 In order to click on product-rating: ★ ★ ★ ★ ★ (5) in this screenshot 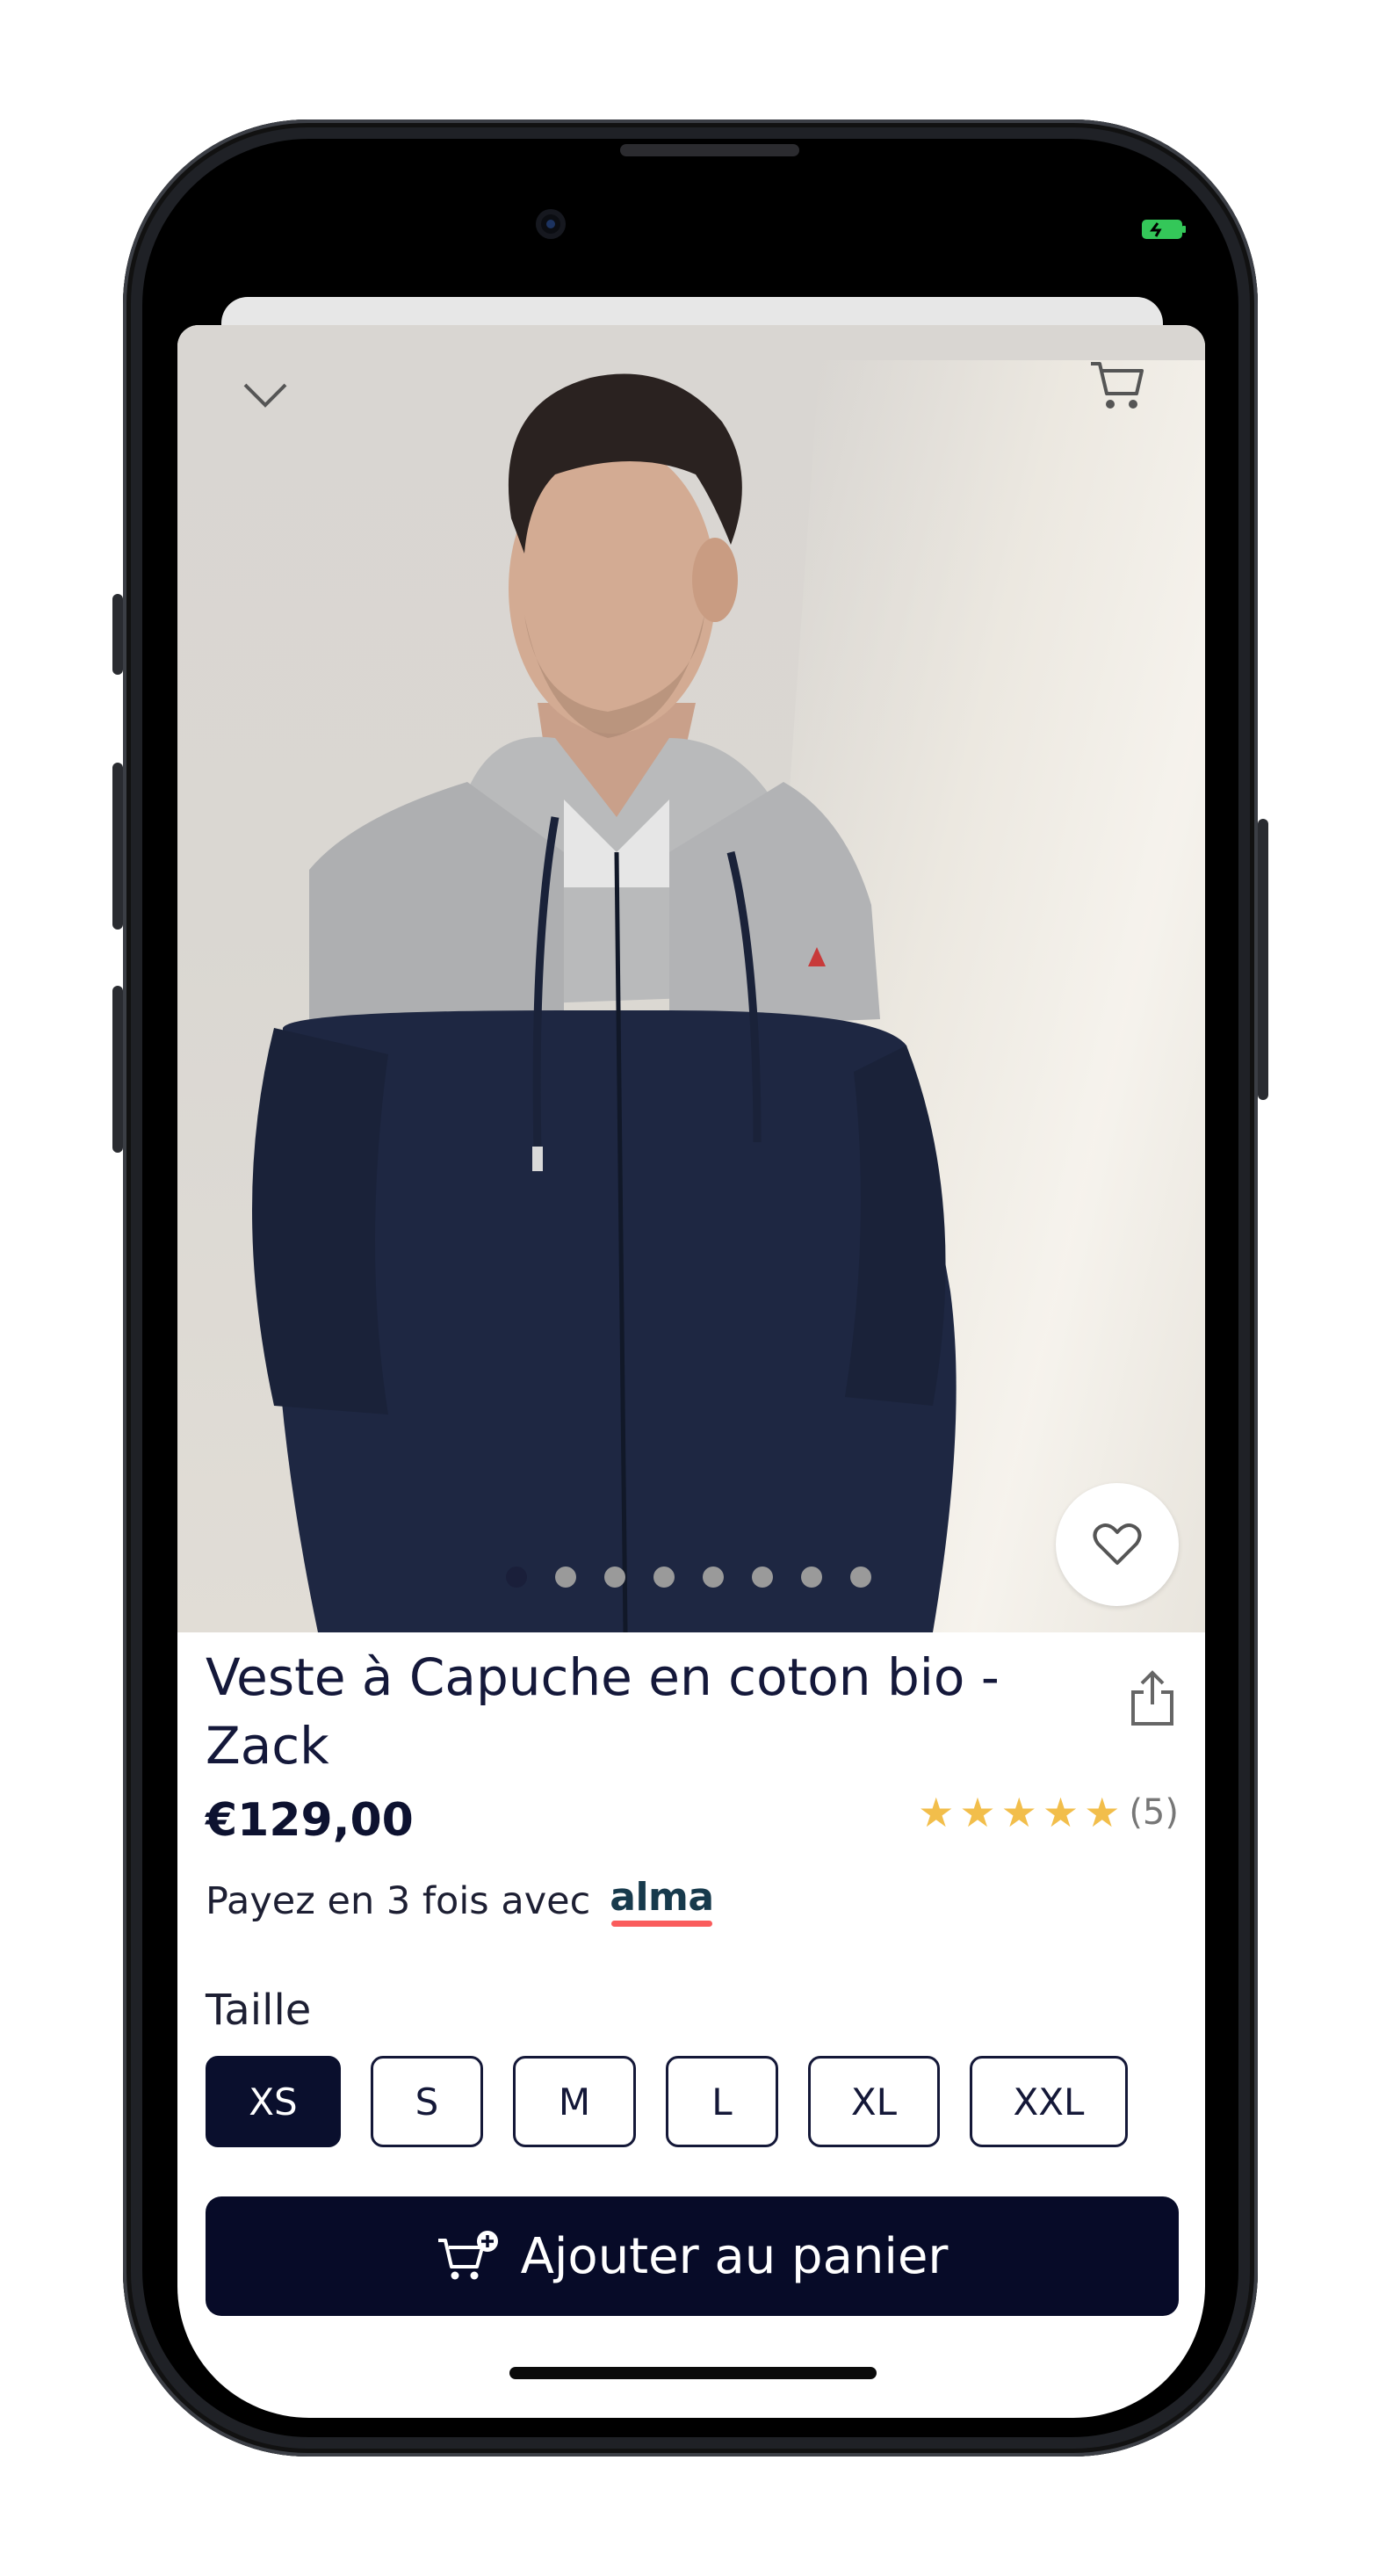, I will do `click(1048, 1812)`.